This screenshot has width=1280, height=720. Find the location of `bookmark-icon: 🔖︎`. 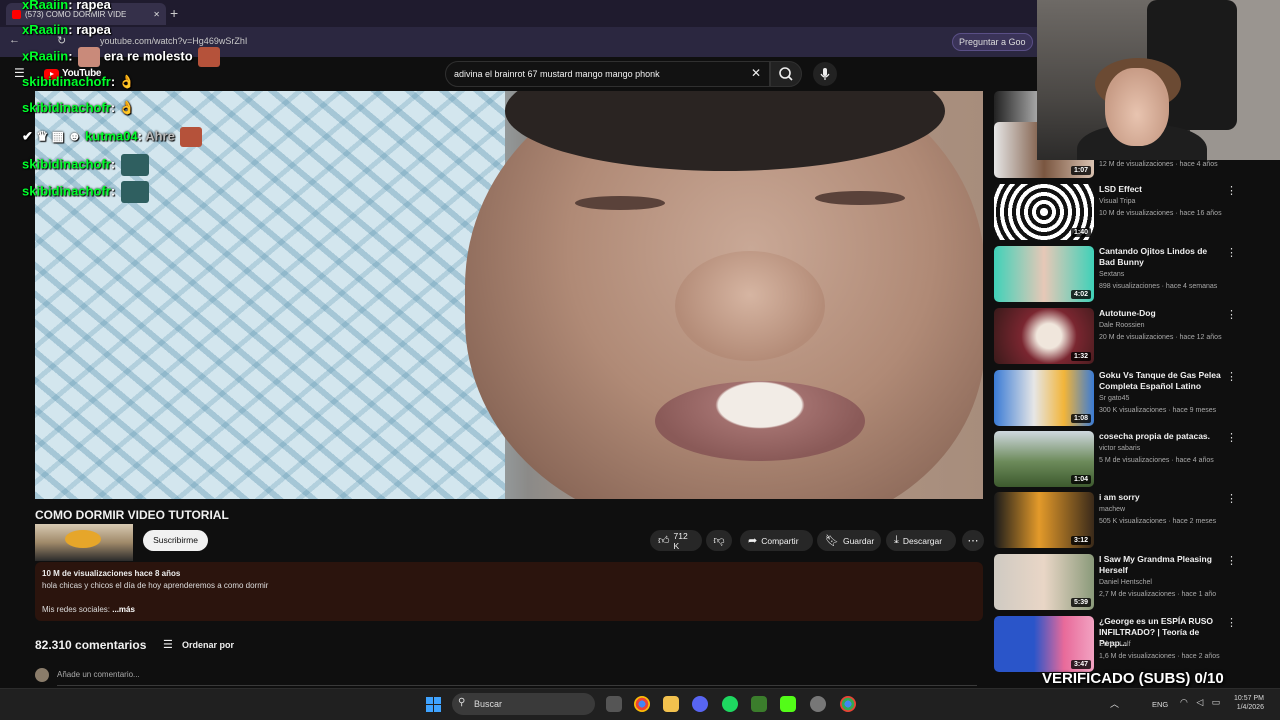

bookmark-icon: 🔖︎ is located at coordinates (832, 541).